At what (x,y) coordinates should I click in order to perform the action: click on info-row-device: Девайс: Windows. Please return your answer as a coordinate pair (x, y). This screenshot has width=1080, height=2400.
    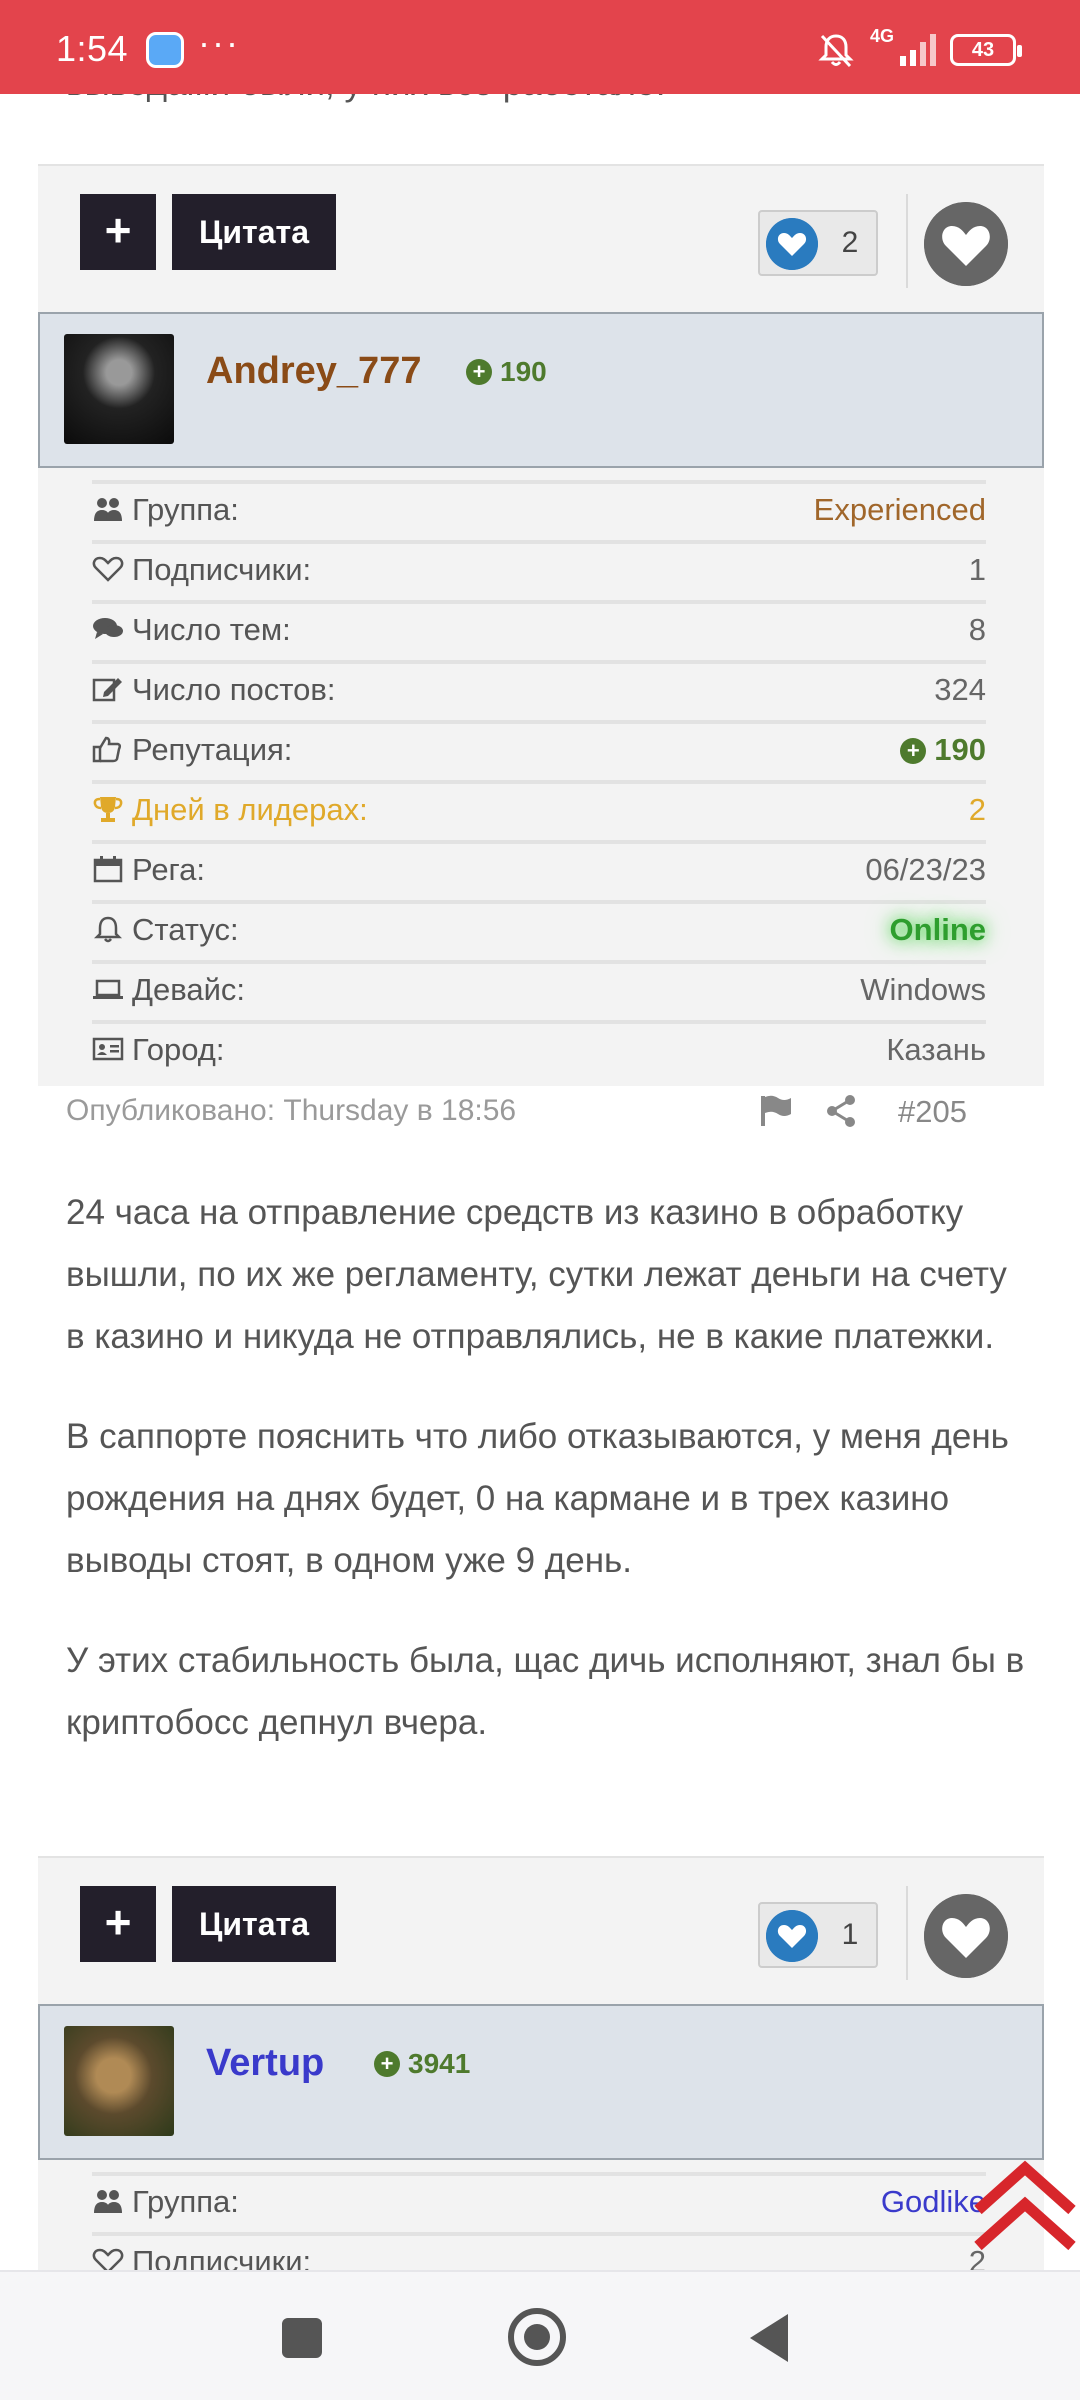
    Looking at the image, I should click on (539, 990).